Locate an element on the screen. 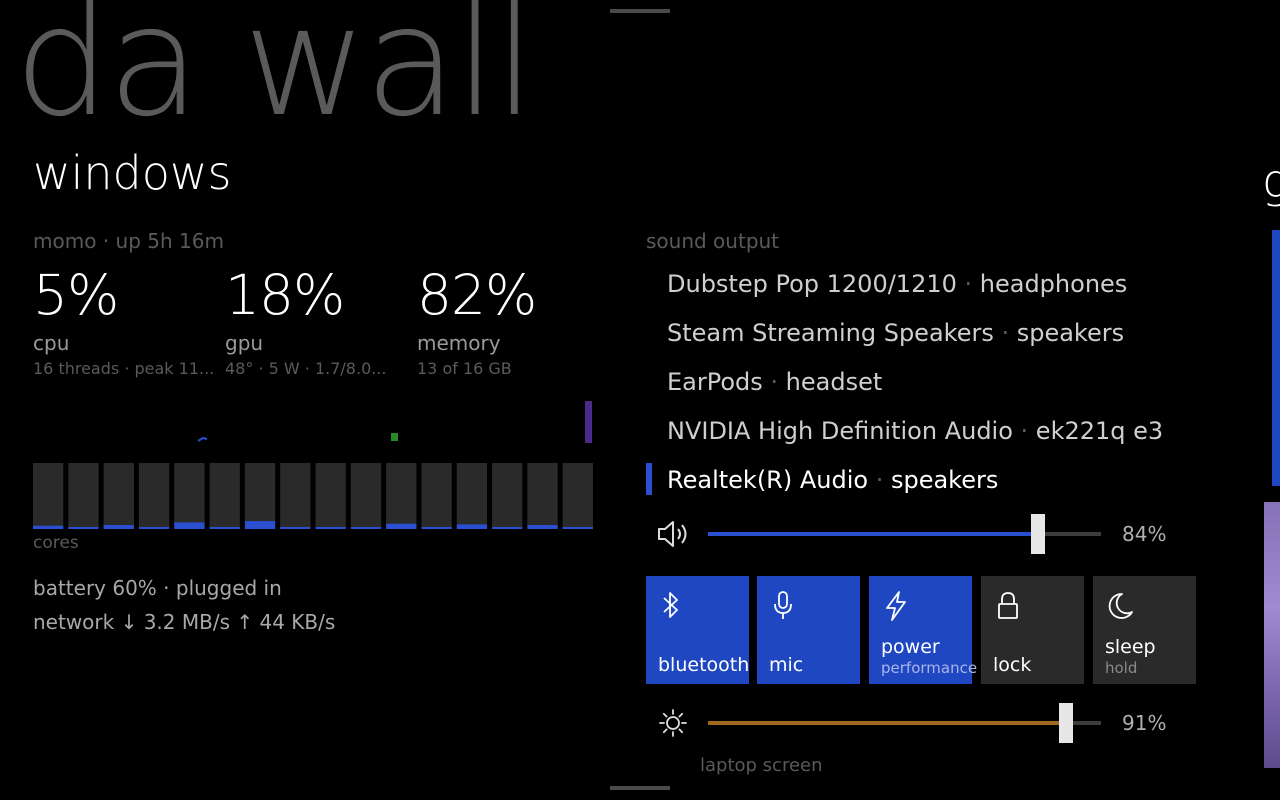  network-status: network ↓ 3.2 MB/s ↑ 44 KB/s is located at coordinates (184, 622).